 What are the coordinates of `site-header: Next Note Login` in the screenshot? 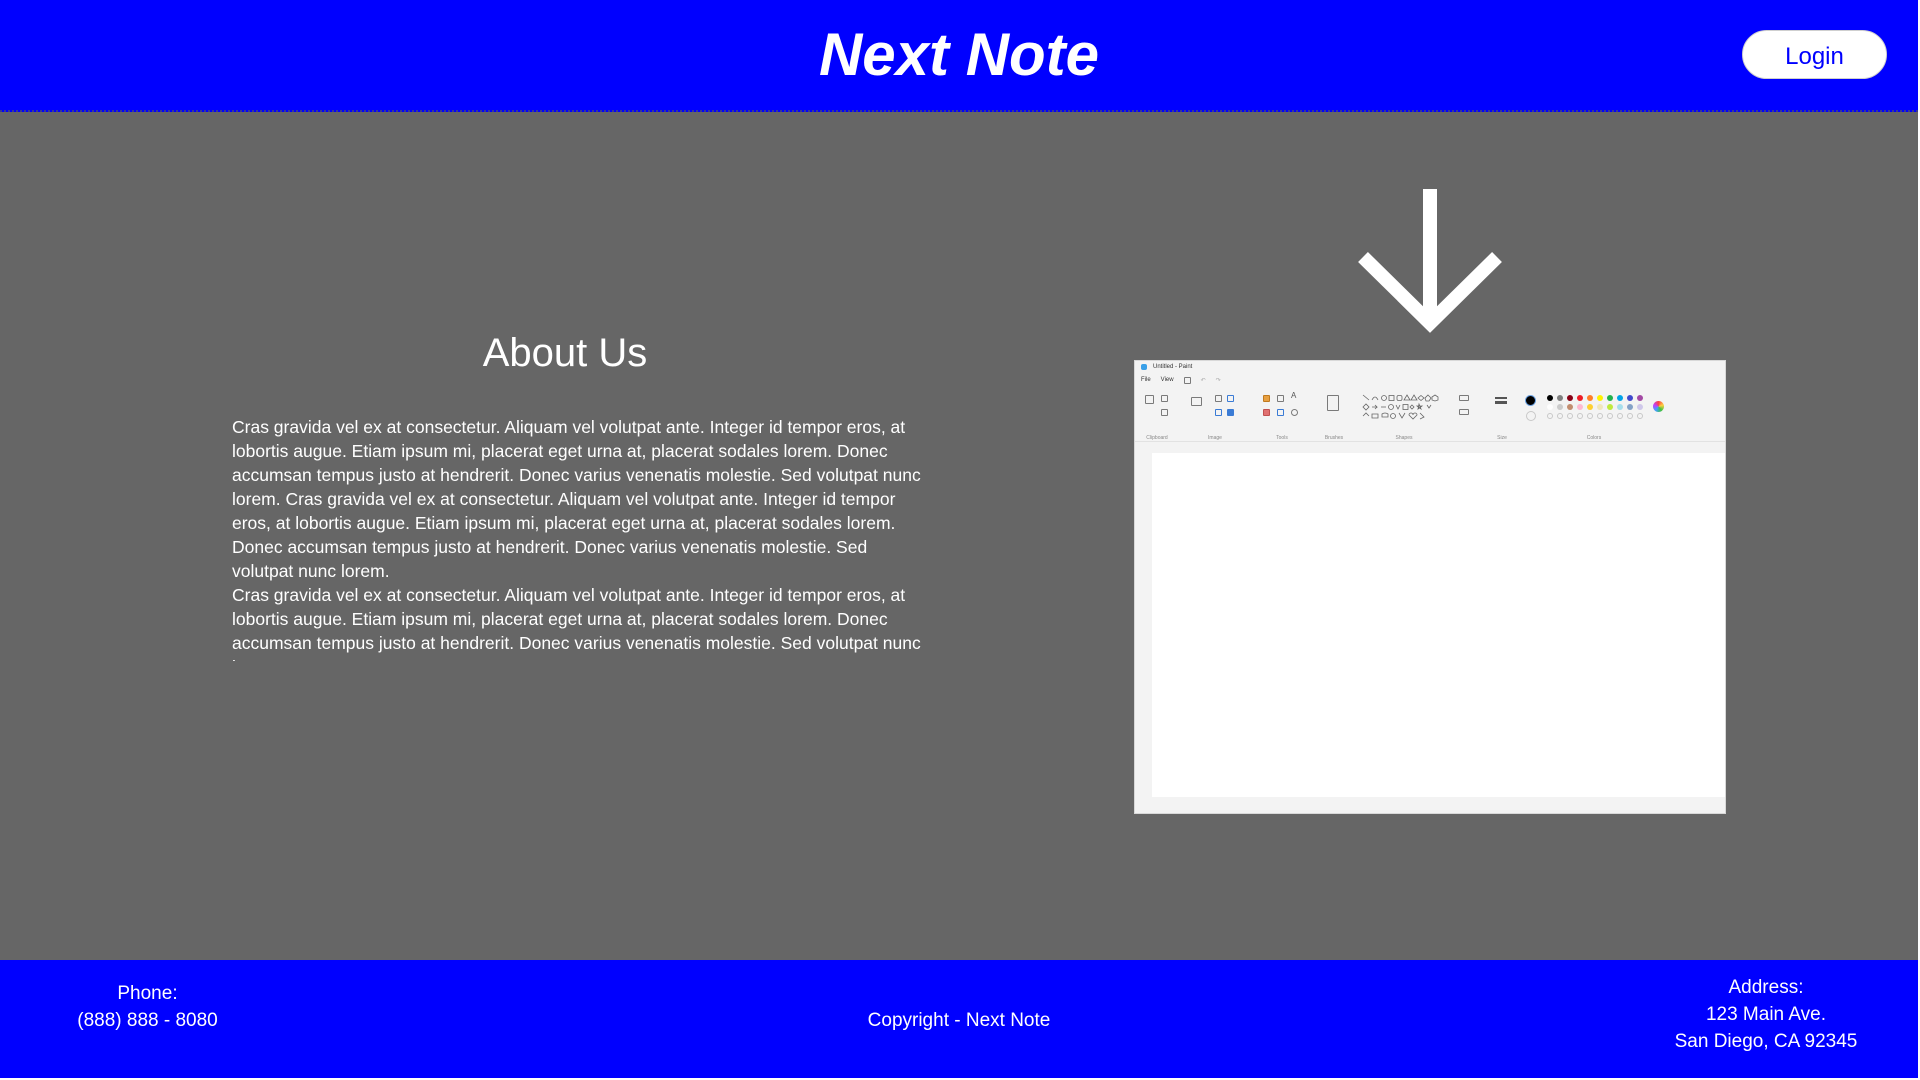 It's located at (959, 56).